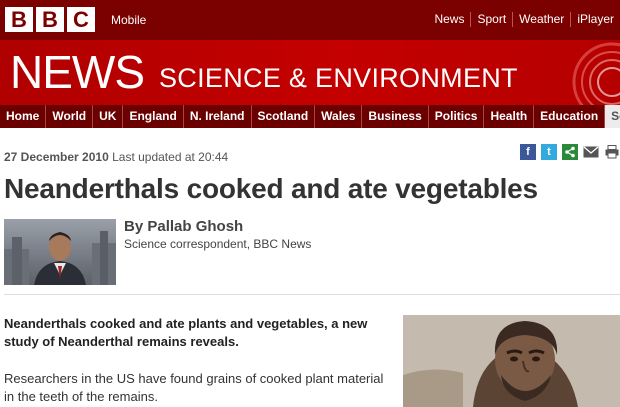 This screenshot has height=407, width=620. Describe the element at coordinates (312, 294) in the screenshot. I see `divider` at that location.